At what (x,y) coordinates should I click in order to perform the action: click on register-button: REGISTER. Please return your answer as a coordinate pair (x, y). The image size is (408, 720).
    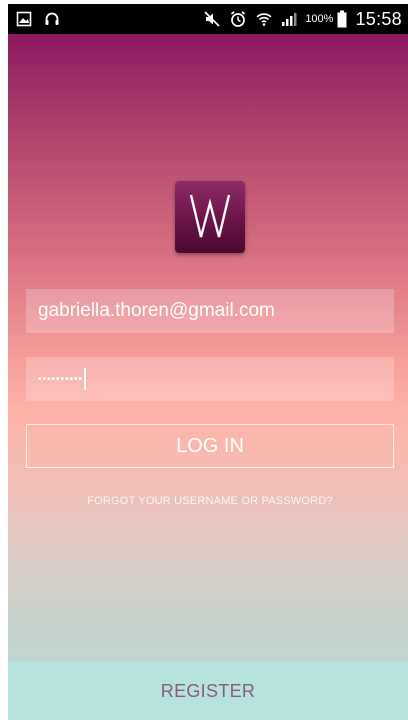
    Looking at the image, I should click on (208, 691).